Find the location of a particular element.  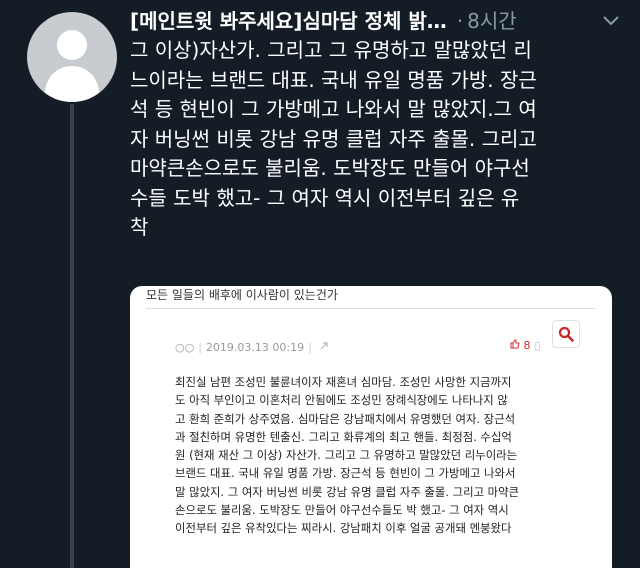

avatar is located at coordinates (72, 57).